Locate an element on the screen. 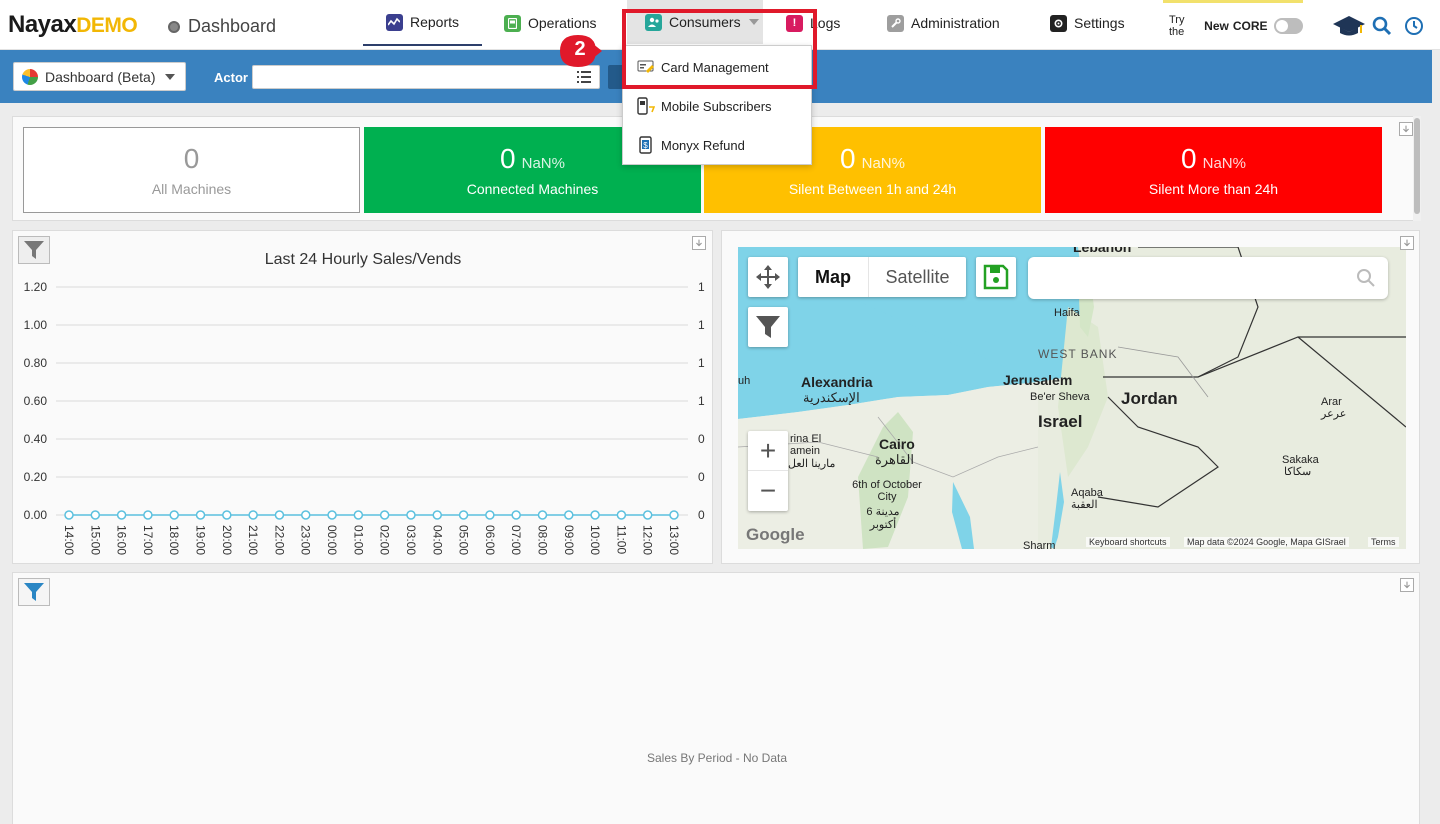 The width and height of the screenshot is (1440, 824). map-filter-button is located at coordinates (768, 327).